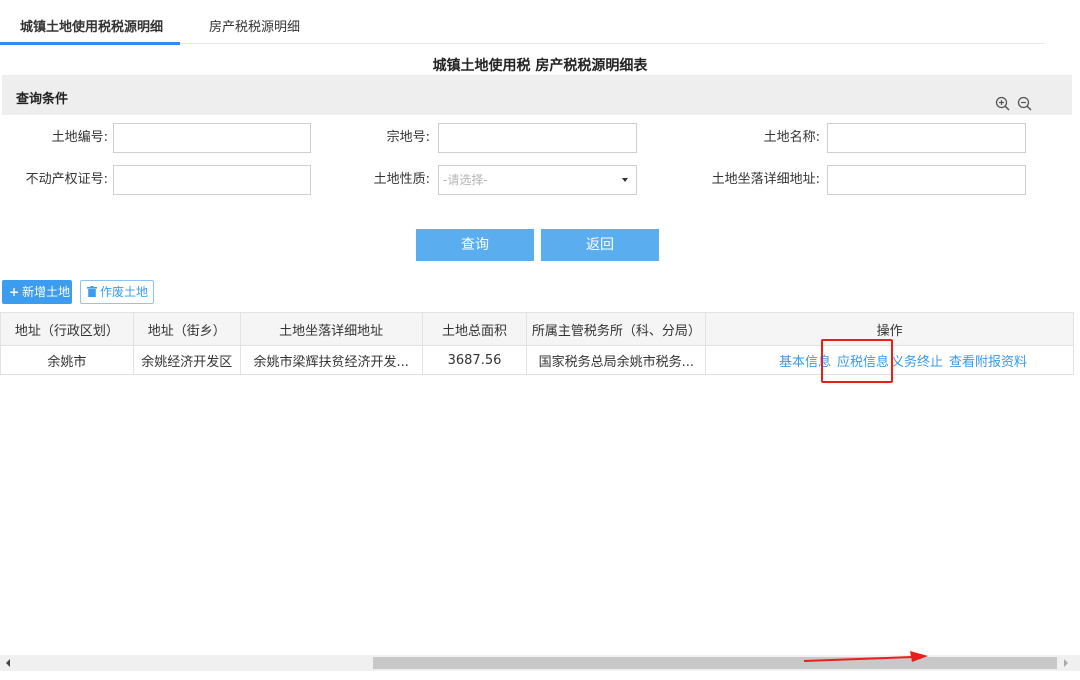  I want to click on cell-region: 余姚市, so click(67, 360).